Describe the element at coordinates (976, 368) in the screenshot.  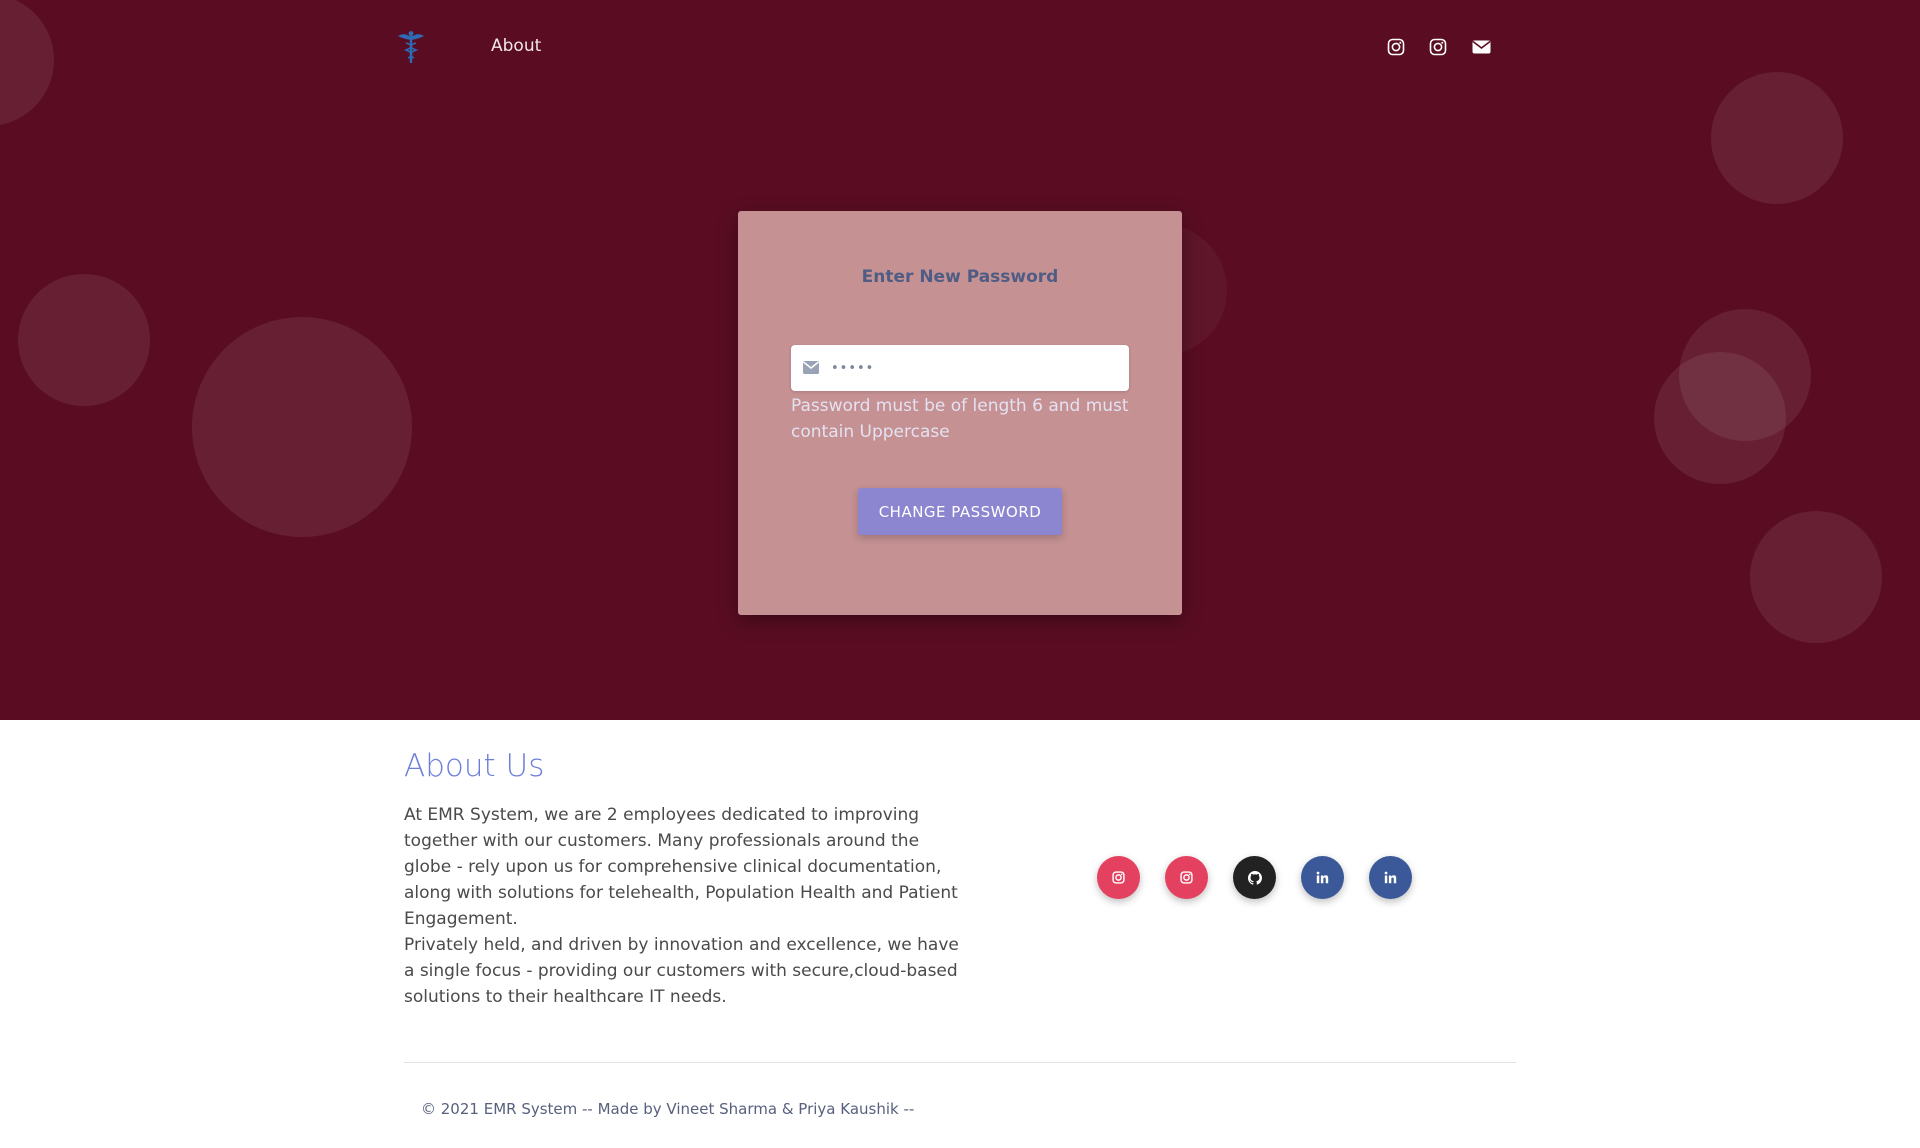
I see `new-password-input` at that location.